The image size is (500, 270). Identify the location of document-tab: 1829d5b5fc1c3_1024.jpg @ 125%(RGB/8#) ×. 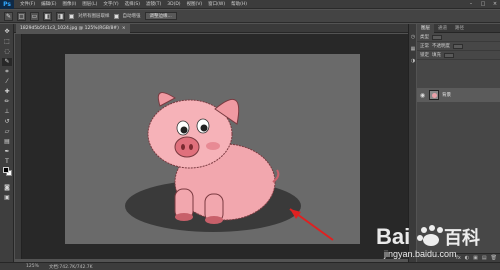
(73, 28).